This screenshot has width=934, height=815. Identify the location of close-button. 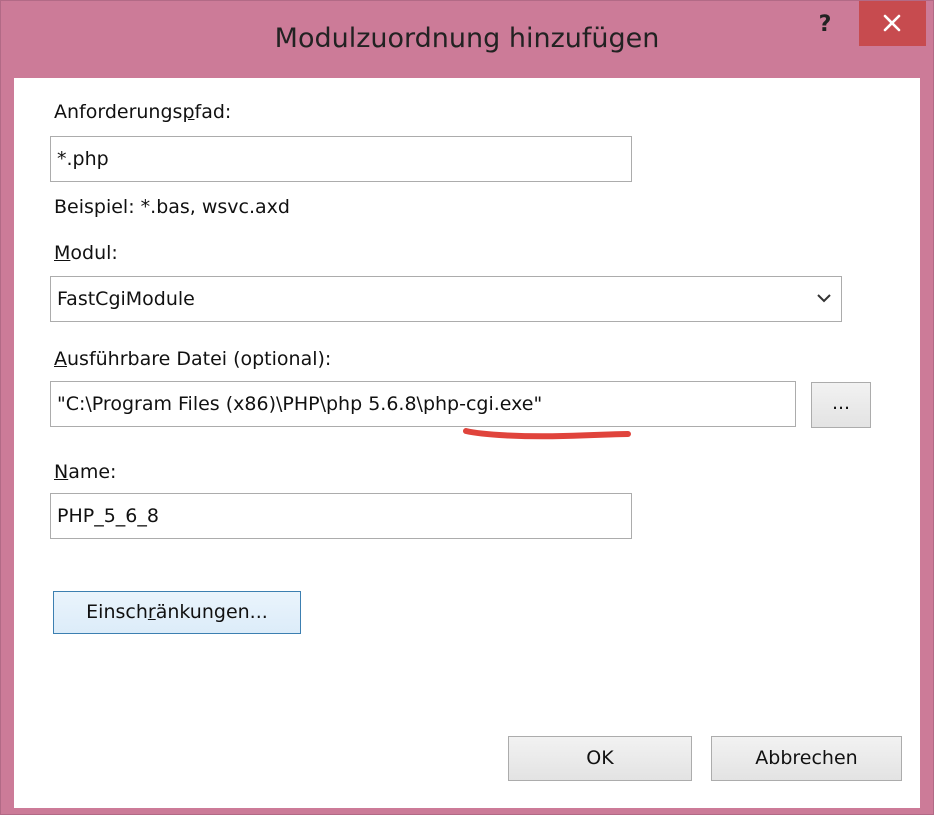
(892, 23).